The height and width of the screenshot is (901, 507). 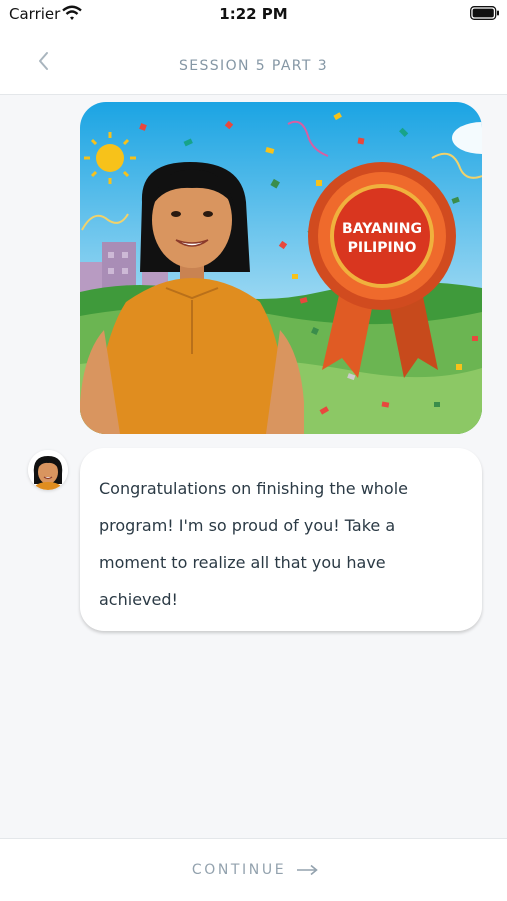 I want to click on coach-avatar, so click(x=48, y=470).